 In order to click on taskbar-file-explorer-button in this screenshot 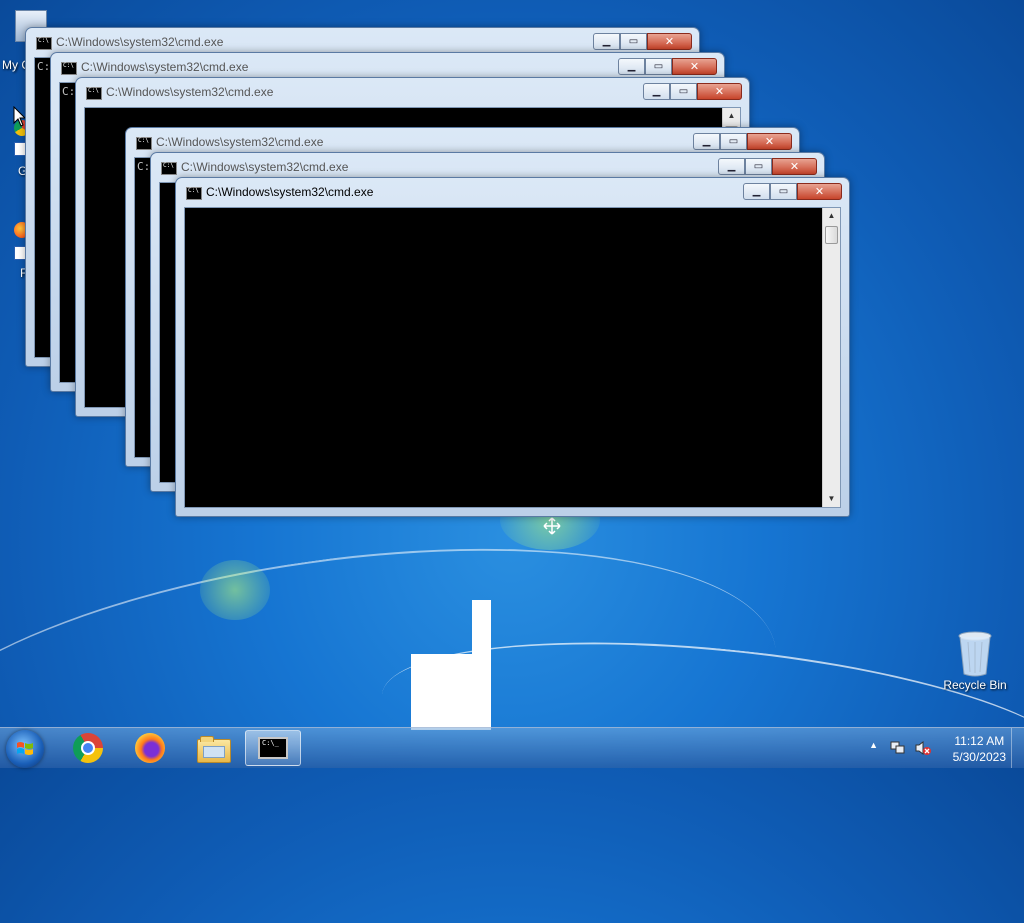, I will do `click(212, 748)`.